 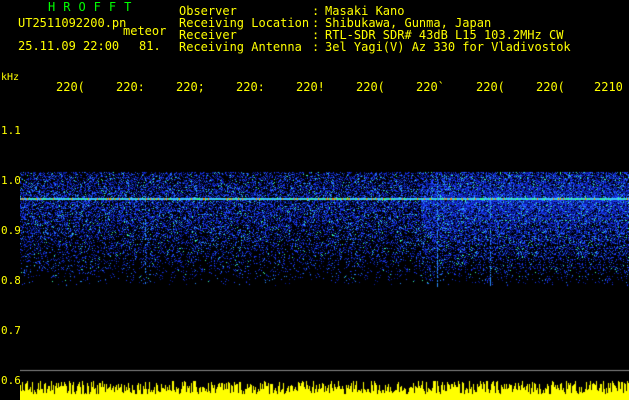 What do you see at coordinates (11, 330) in the screenshot?
I see `frequency-tick-label: 0.7` at bounding box center [11, 330].